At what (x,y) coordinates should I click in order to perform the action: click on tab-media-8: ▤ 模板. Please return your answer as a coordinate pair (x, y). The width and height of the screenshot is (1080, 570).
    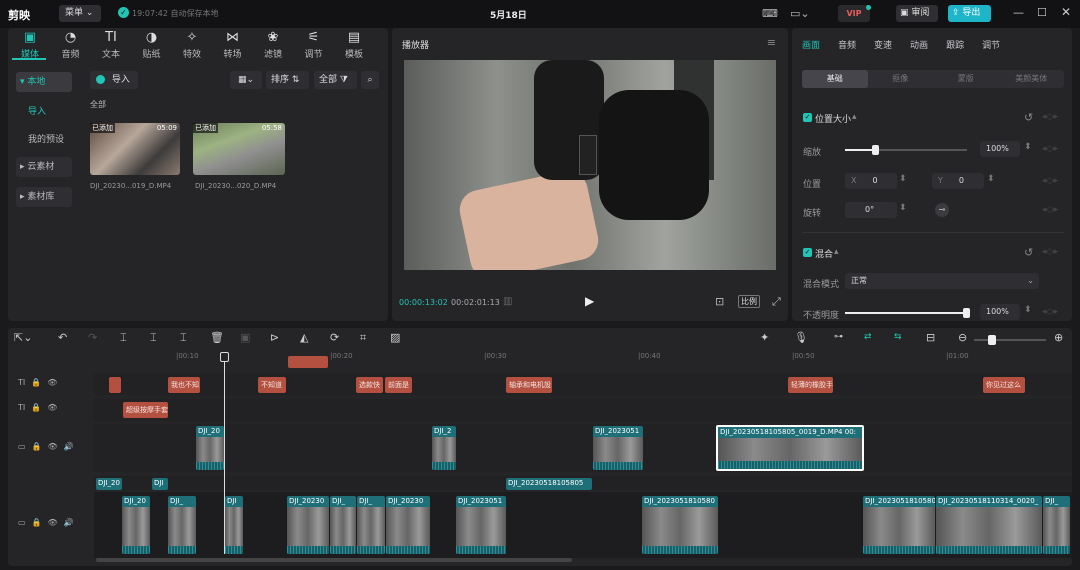
    Looking at the image, I should click on (354, 46).